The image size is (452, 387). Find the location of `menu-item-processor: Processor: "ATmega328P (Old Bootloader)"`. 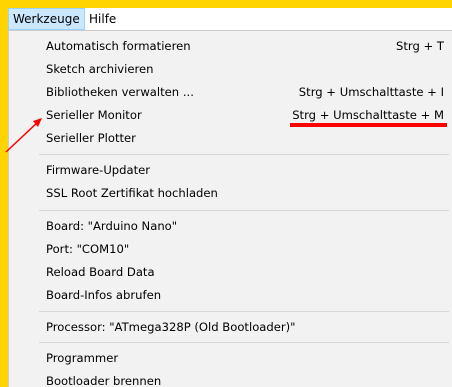

menu-item-processor: Processor: "ATmega328P (Old Bootloader)" is located at coordinates (230, 327).